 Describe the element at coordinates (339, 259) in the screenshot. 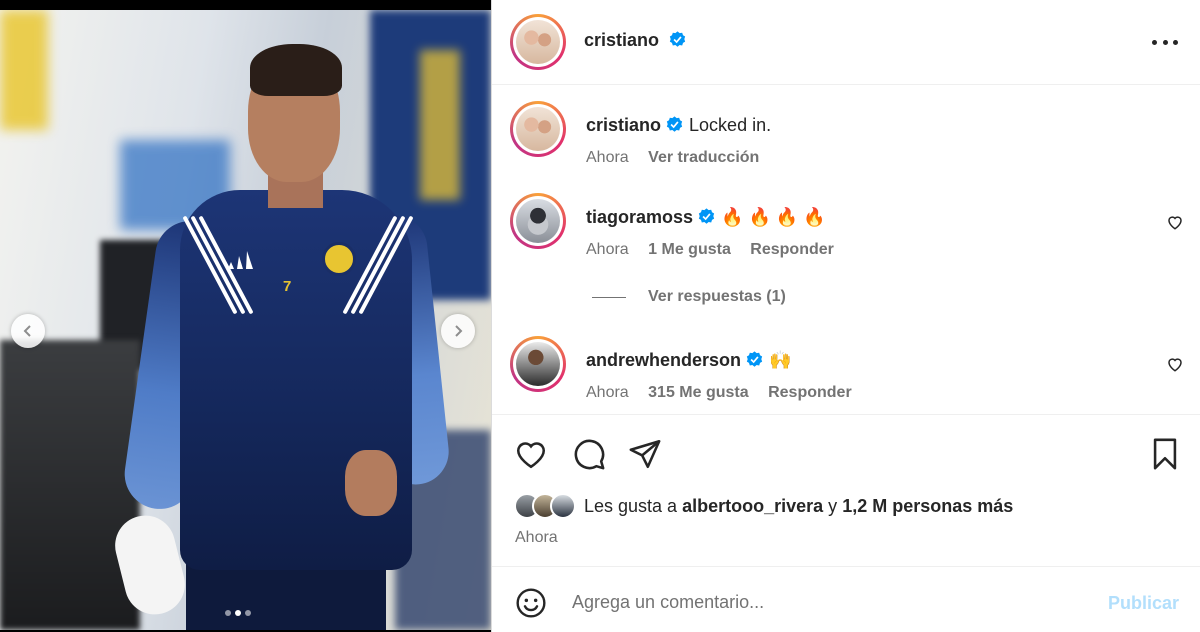

I see `club-crest-icon` at that location.